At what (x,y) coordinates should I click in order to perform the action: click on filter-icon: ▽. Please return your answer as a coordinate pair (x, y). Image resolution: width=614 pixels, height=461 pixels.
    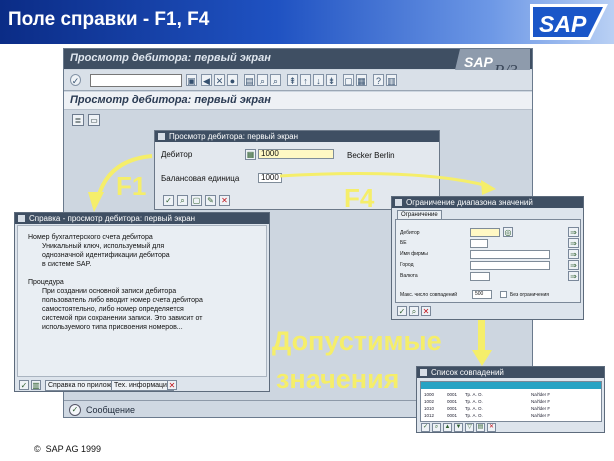
    Looking at the image, I should click on (469, 427).